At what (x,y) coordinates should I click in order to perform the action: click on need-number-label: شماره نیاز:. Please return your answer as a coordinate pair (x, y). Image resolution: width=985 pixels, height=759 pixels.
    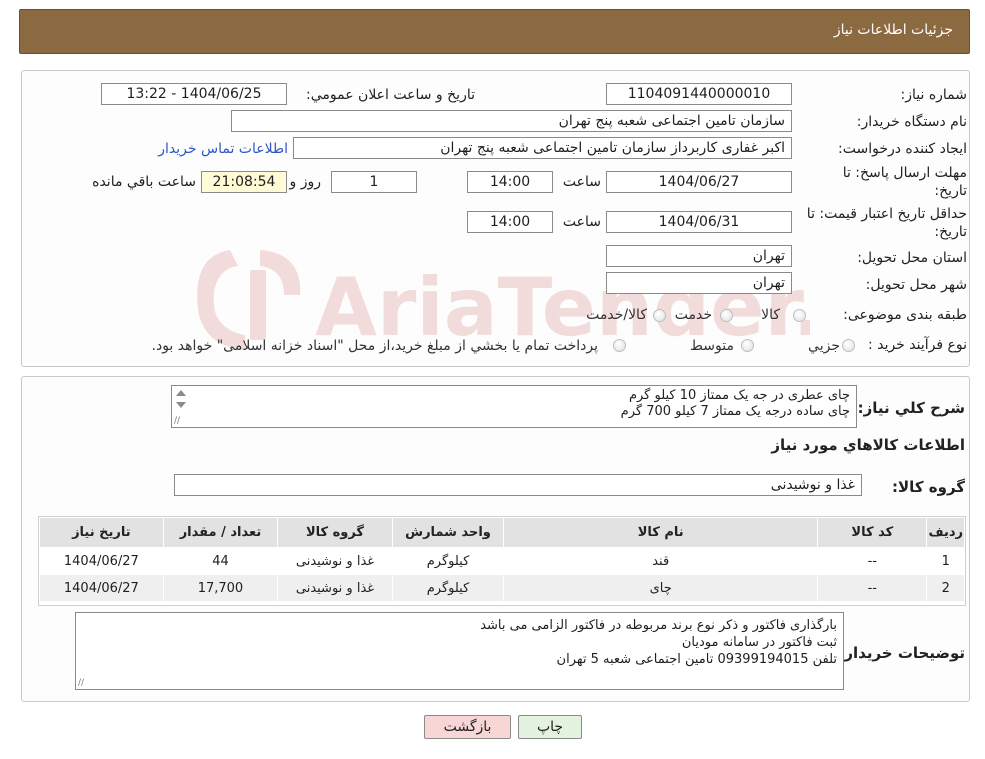
    Looking at the image, I should click on (934, 95).